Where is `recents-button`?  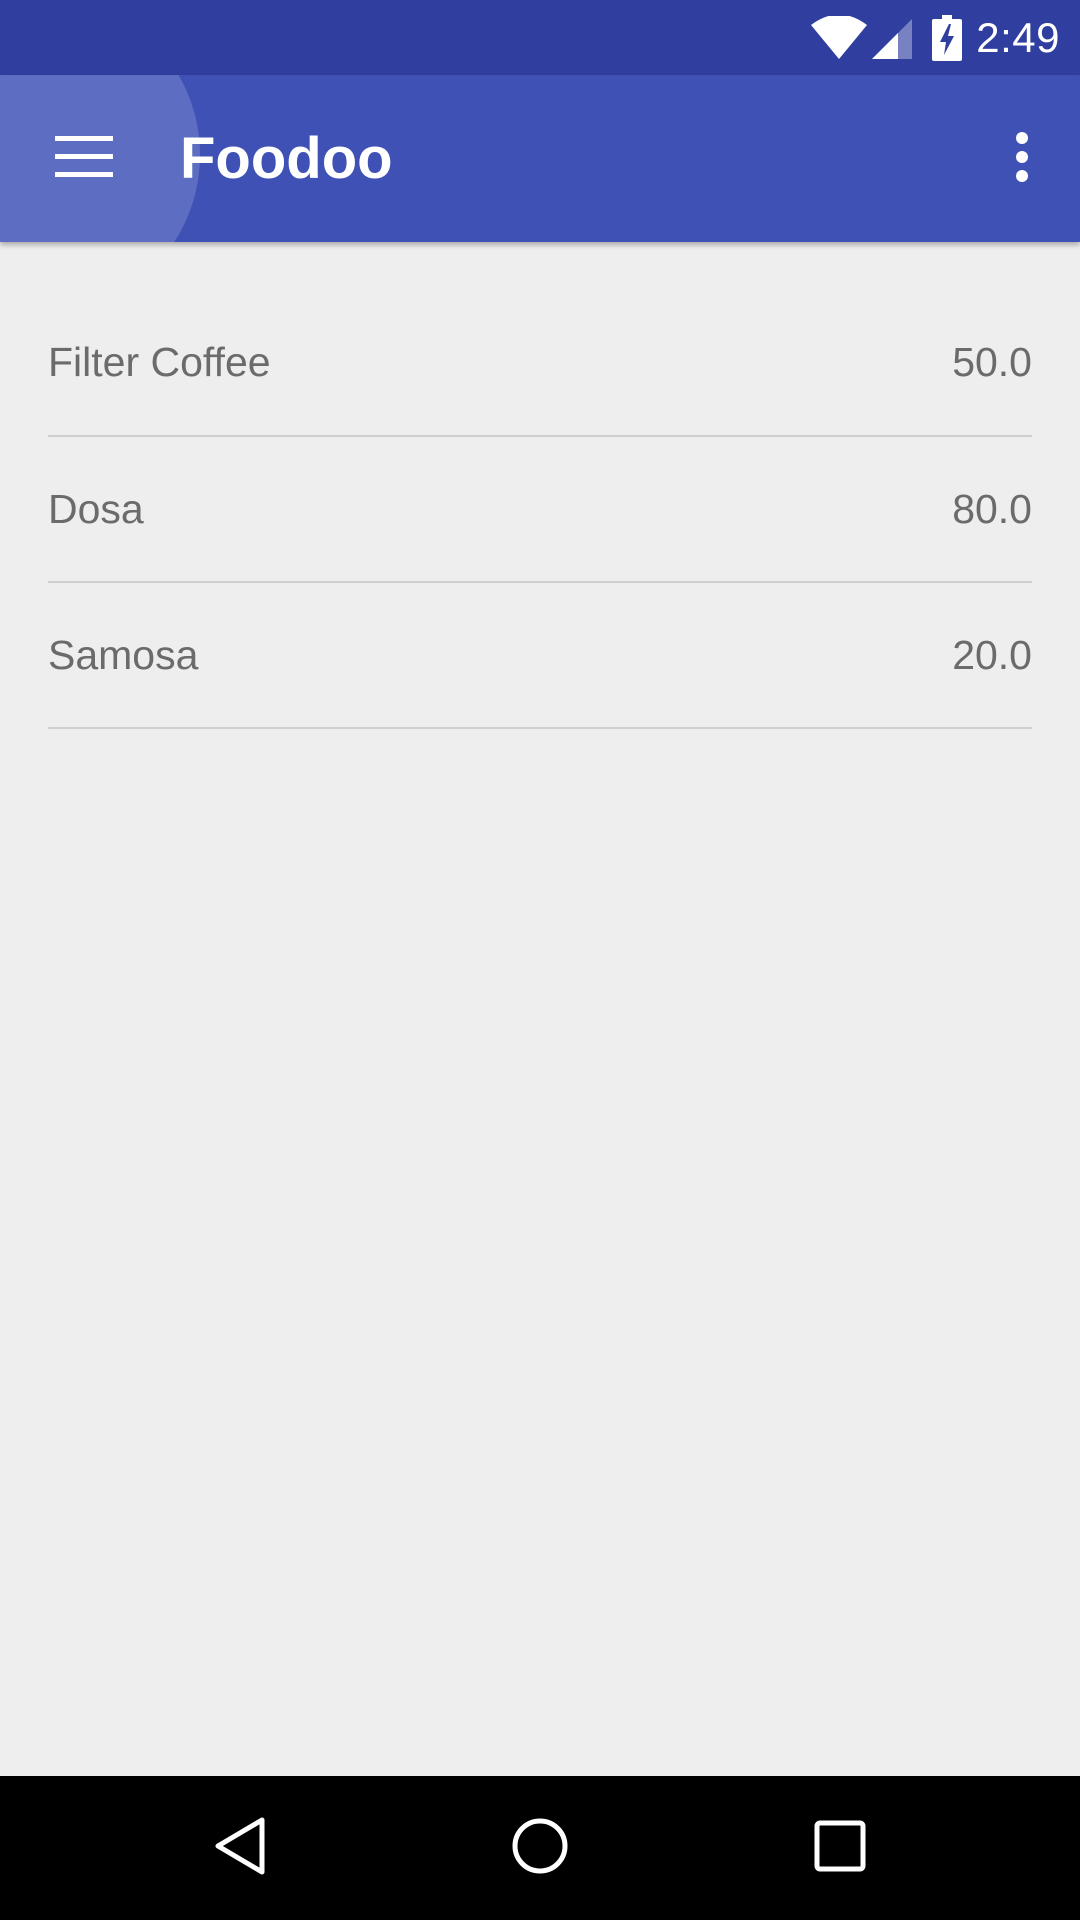
recents-button is located at coordinates (840, 1848).